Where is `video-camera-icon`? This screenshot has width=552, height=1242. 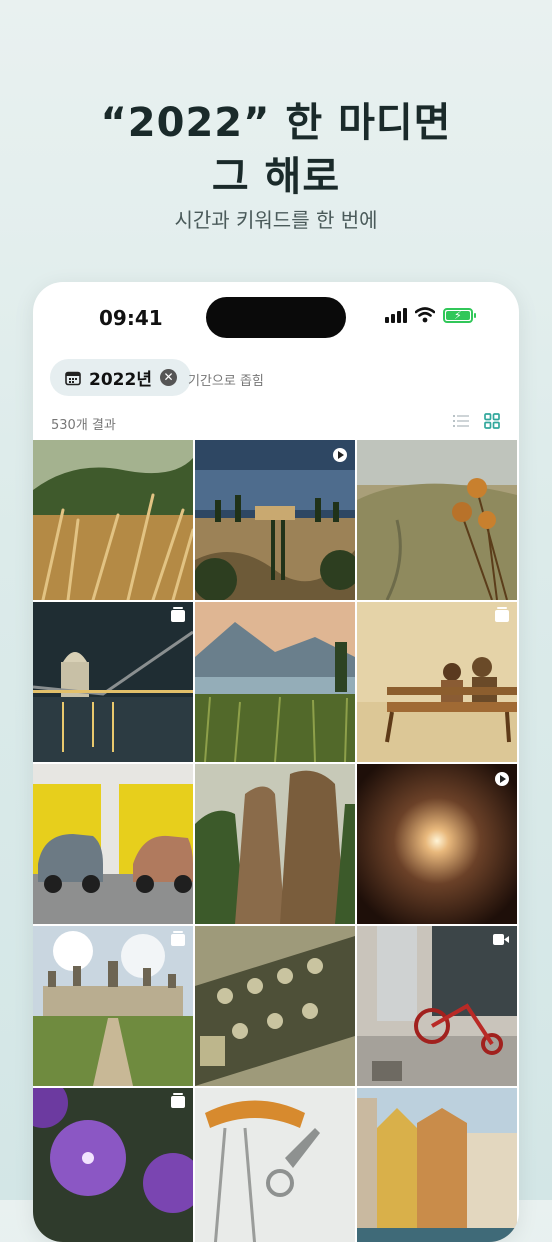 video-camera-icon is located at coordinates (501, 939).